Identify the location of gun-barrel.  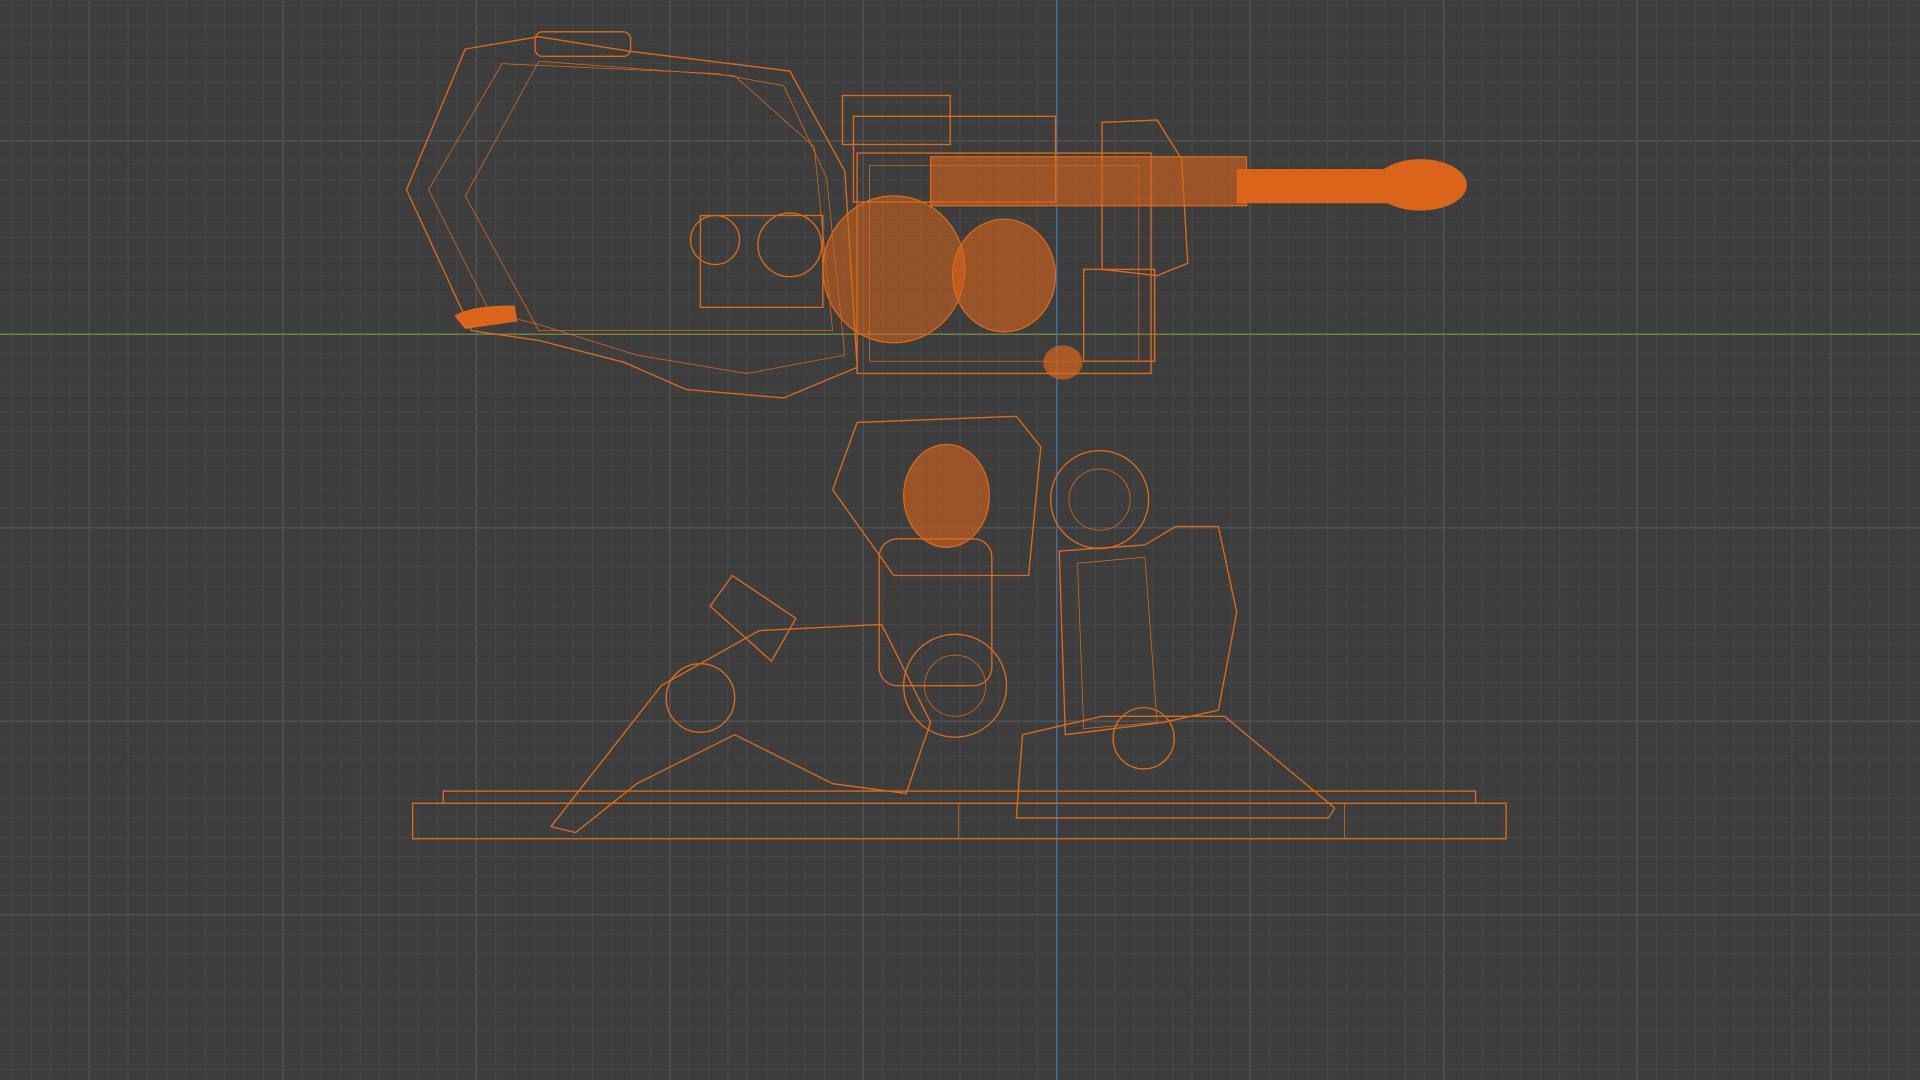
(1198, 183).